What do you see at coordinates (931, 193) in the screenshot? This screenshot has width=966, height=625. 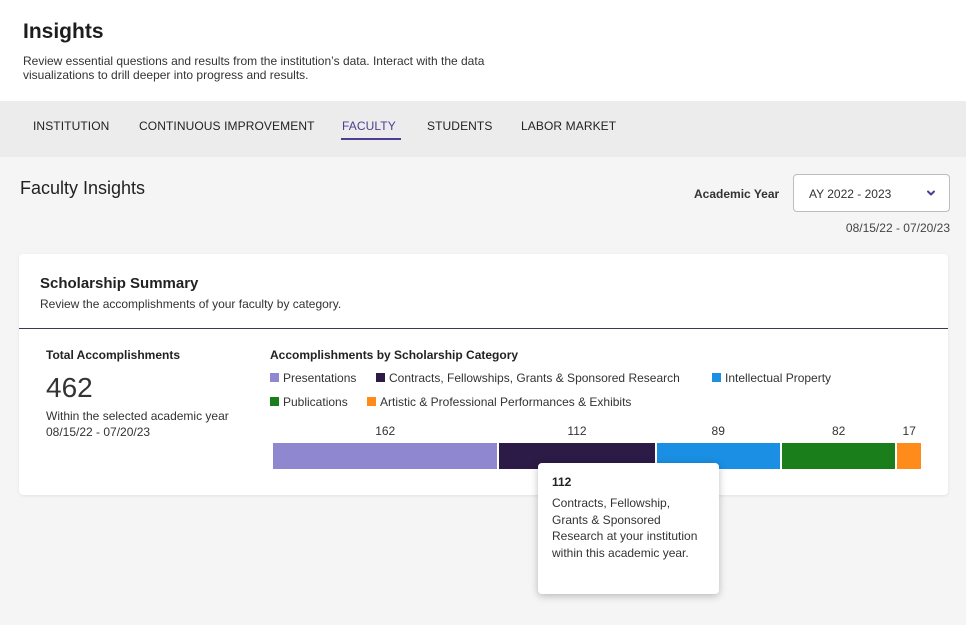 I see `chevron-down-icon` at bounding box center [931, 193].